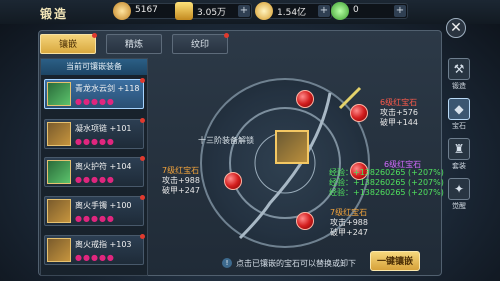  I want to click on gold-bar-icon, so click(184, 11).